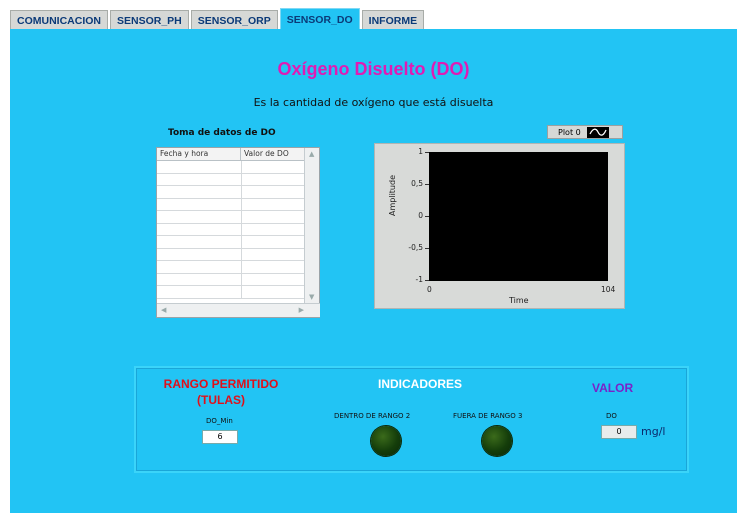 This screenshot has height=527, width=740. I want to click on led-dentro-rango-label: DENTRO DE RANGO 2, so click(372, 416).